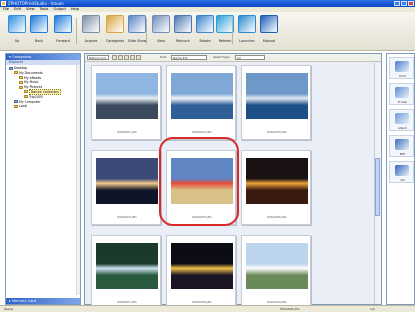 Image resolution: width=415 pixels, height=312 pixels. I want to click on selection-highlight-circle, so click(199, 181).